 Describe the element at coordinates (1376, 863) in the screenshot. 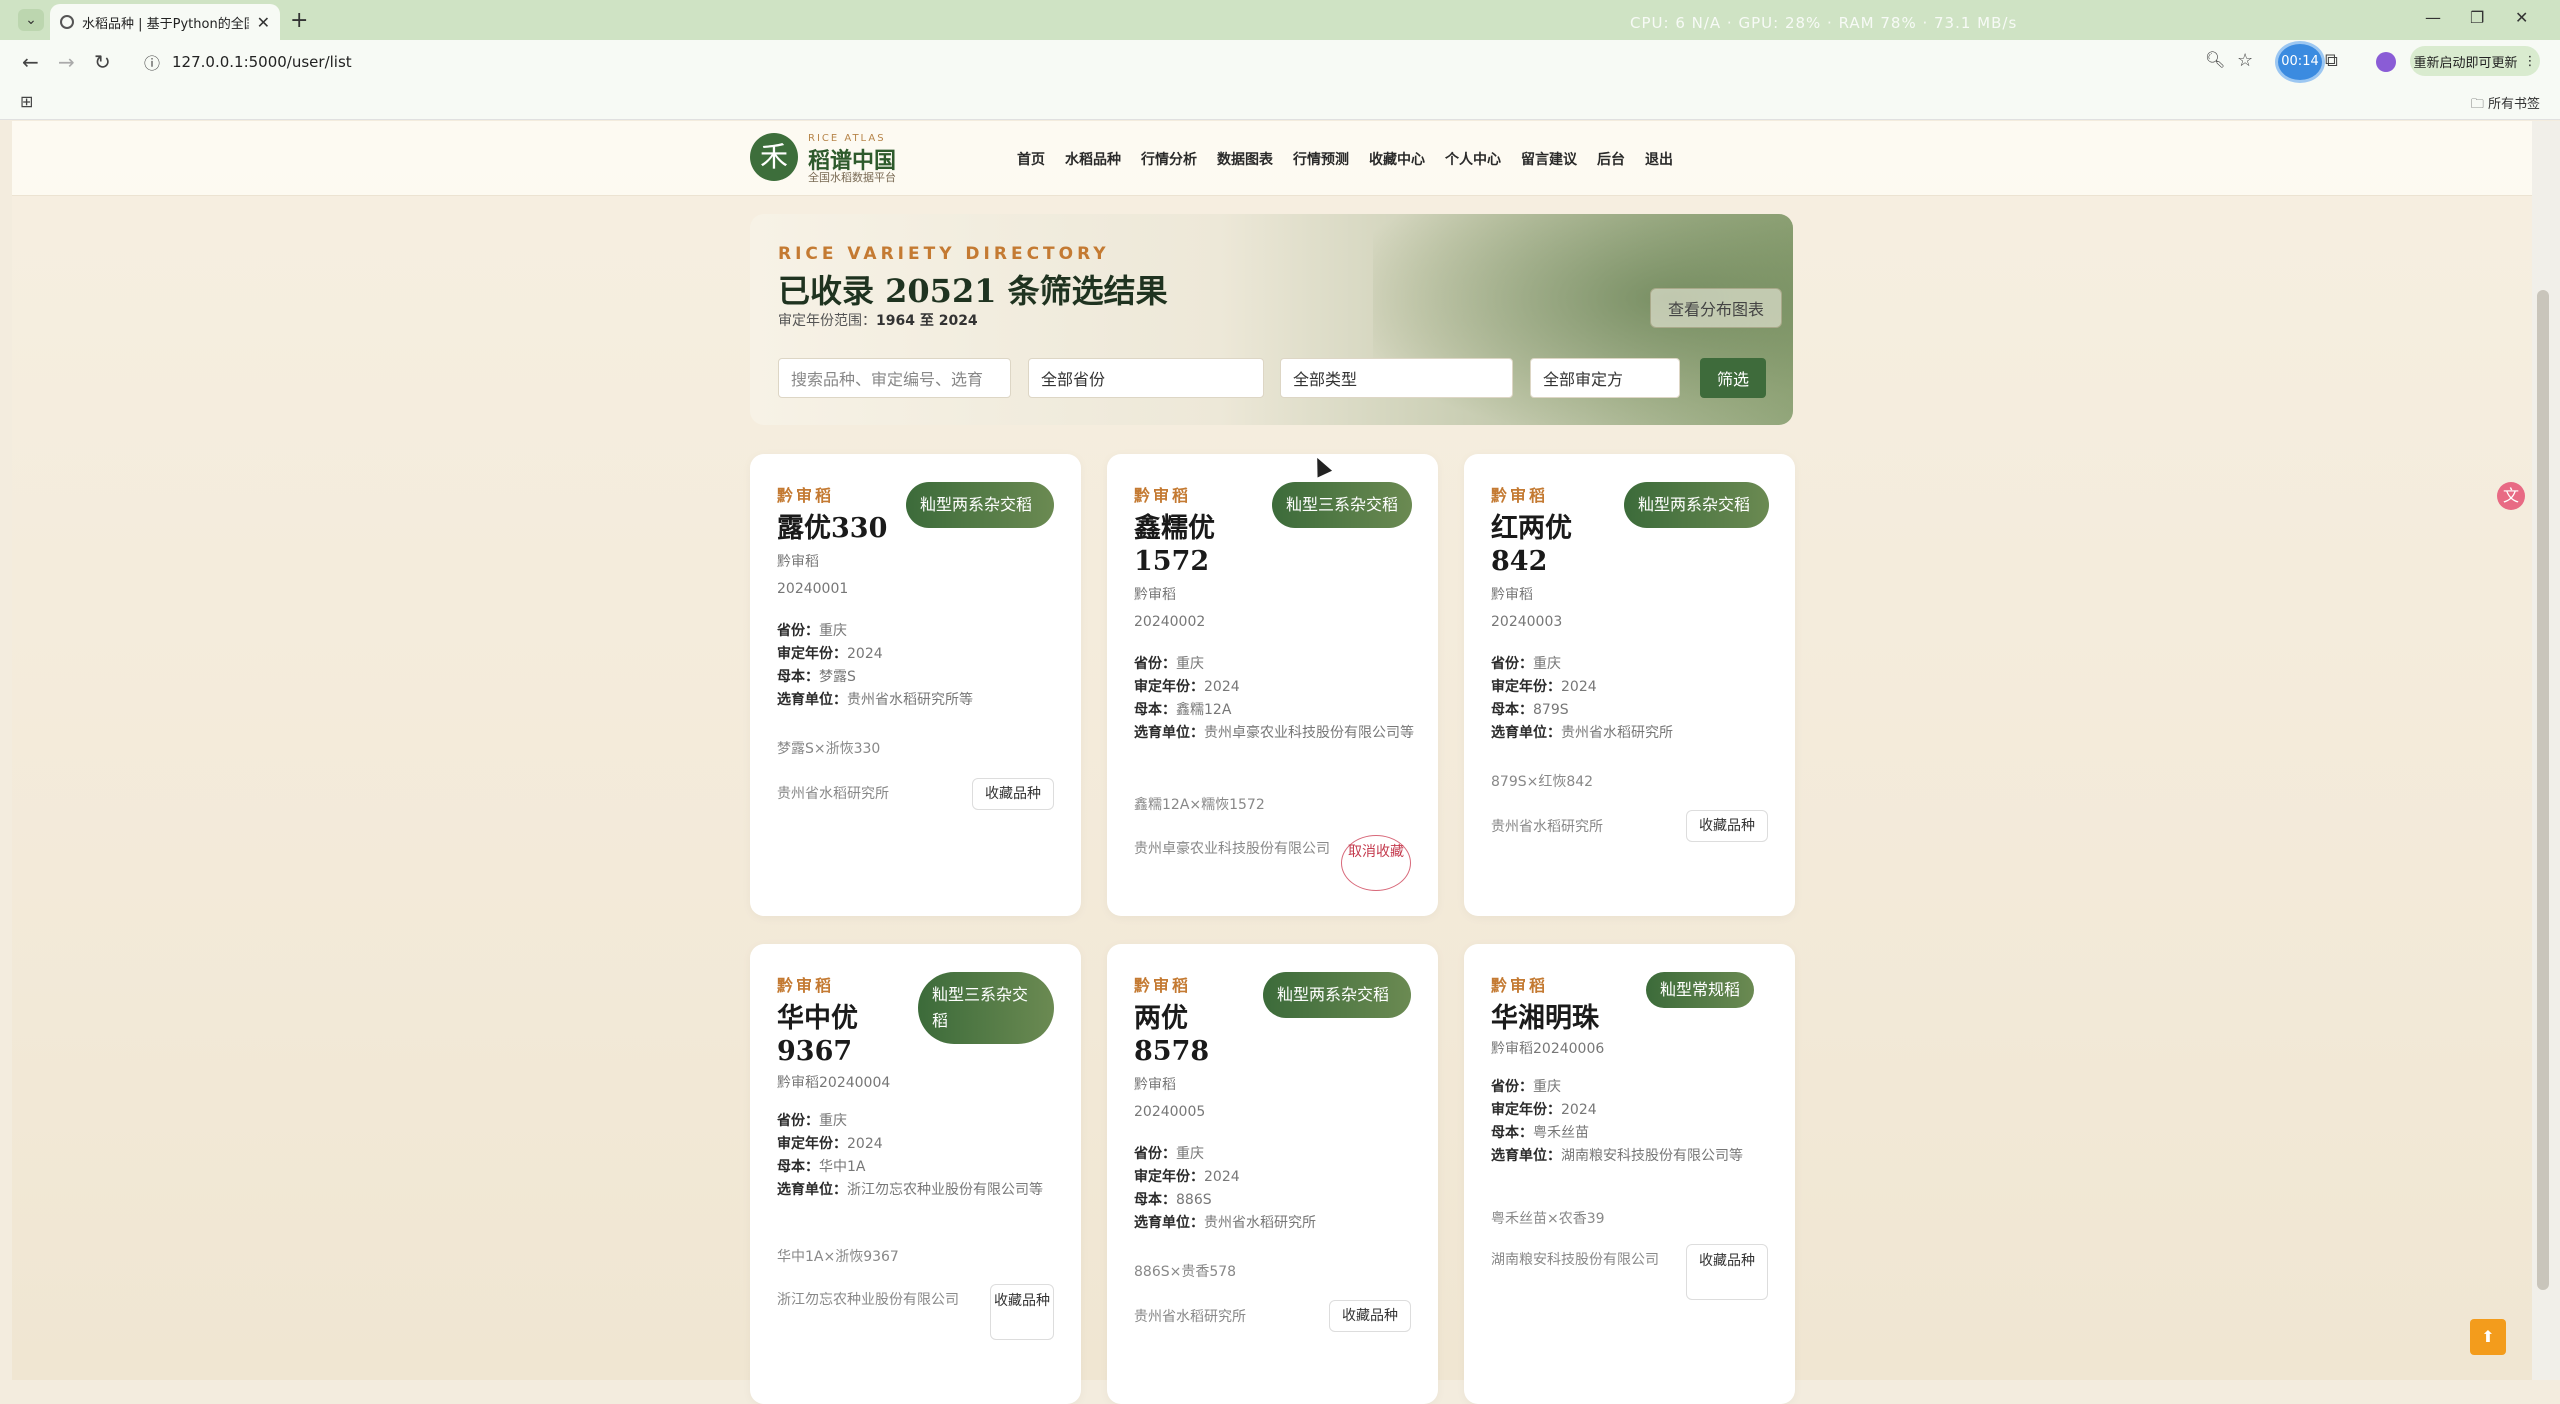

I see `unfavorite-button: 取消收藏` at that location.